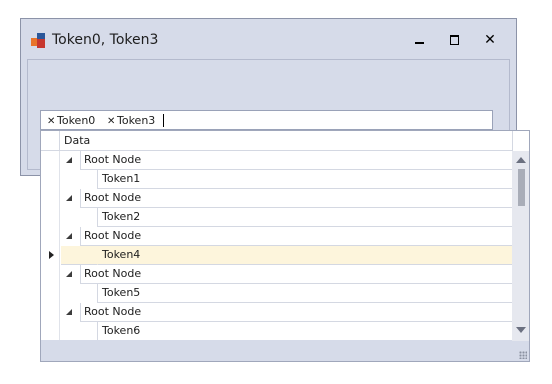  What do you see at coordinates (50, 141) in the screenshot?
I see `header-indicator-cell` at bounding box center [50, 141].